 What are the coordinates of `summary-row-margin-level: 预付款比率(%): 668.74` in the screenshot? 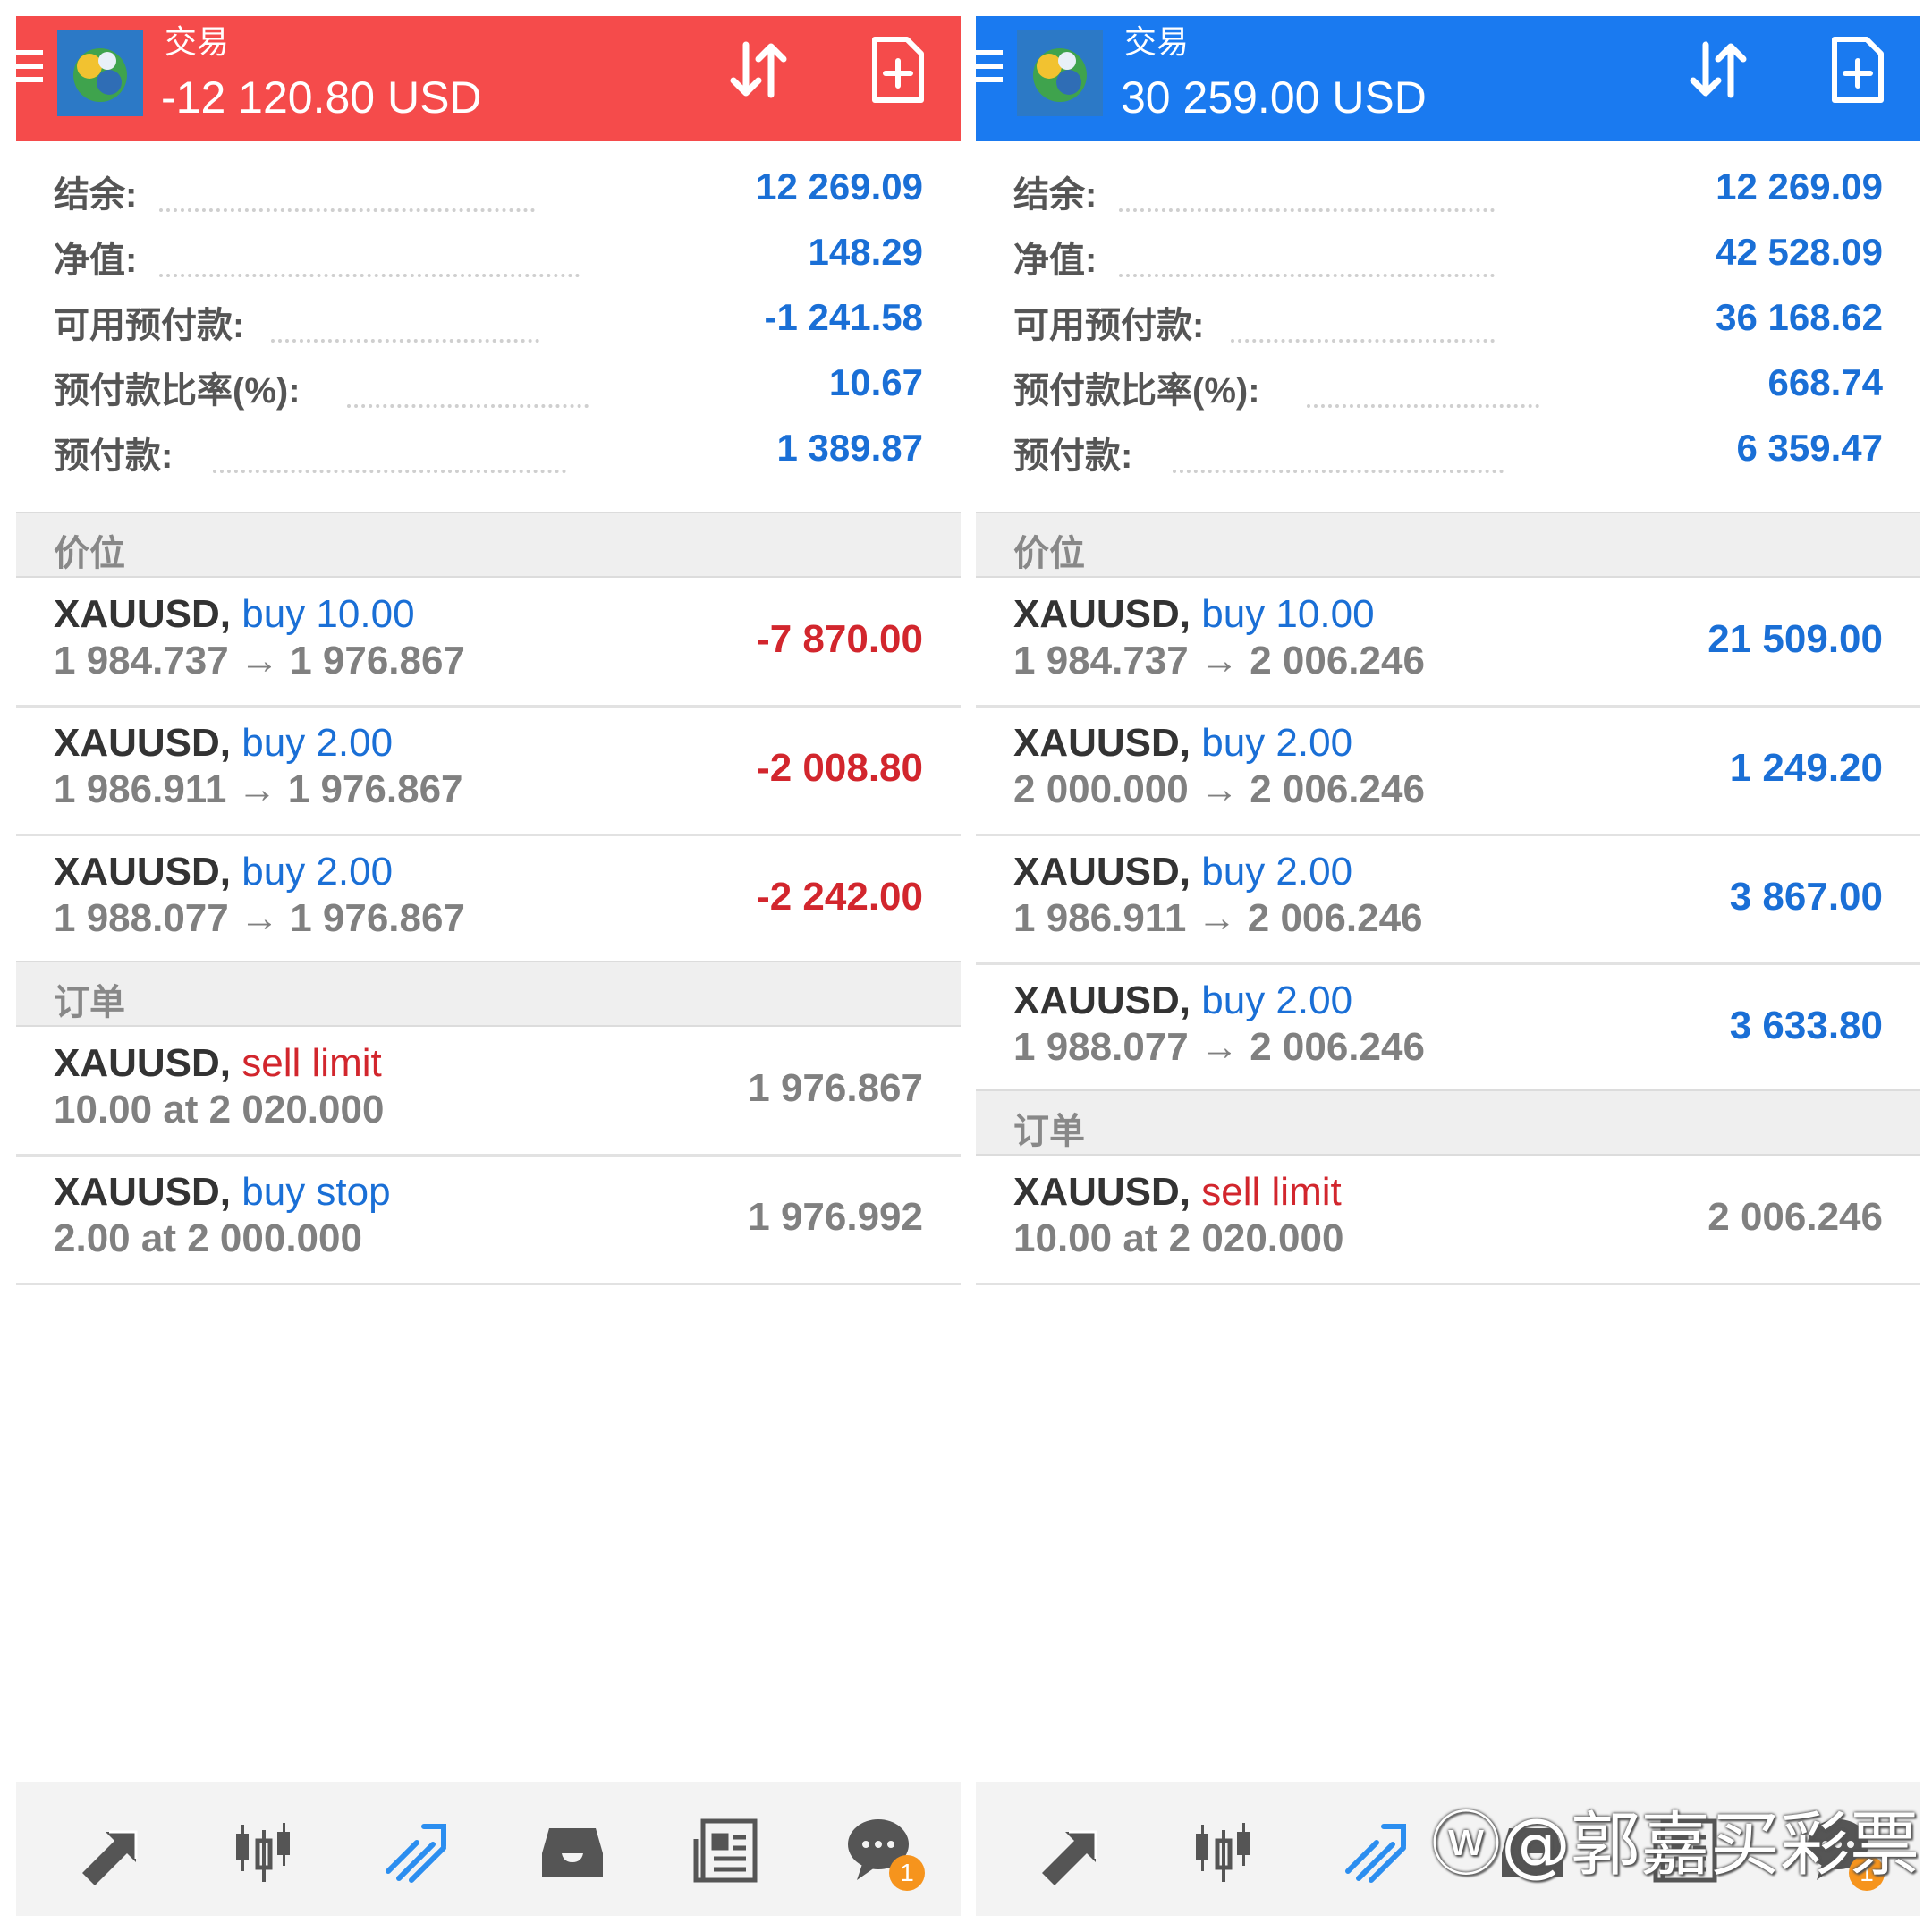 It's located at (1448, 385).